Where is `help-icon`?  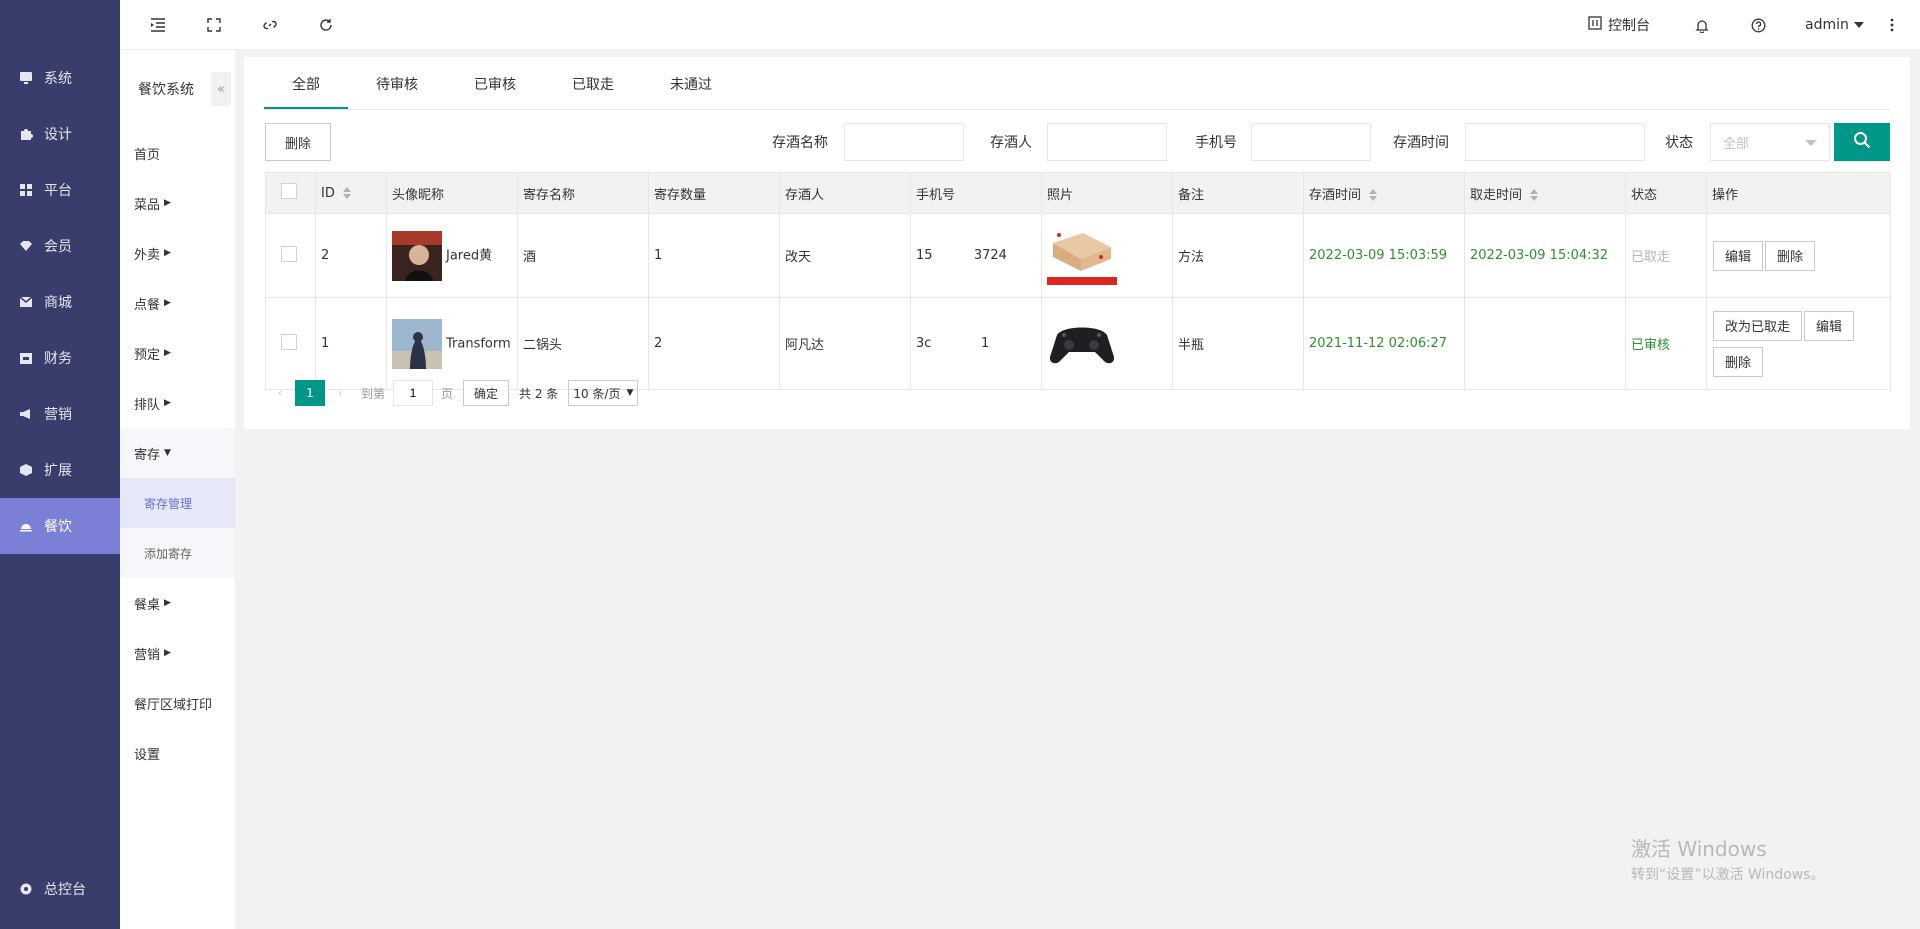 help-icon is located at coordinates (1758, 25).